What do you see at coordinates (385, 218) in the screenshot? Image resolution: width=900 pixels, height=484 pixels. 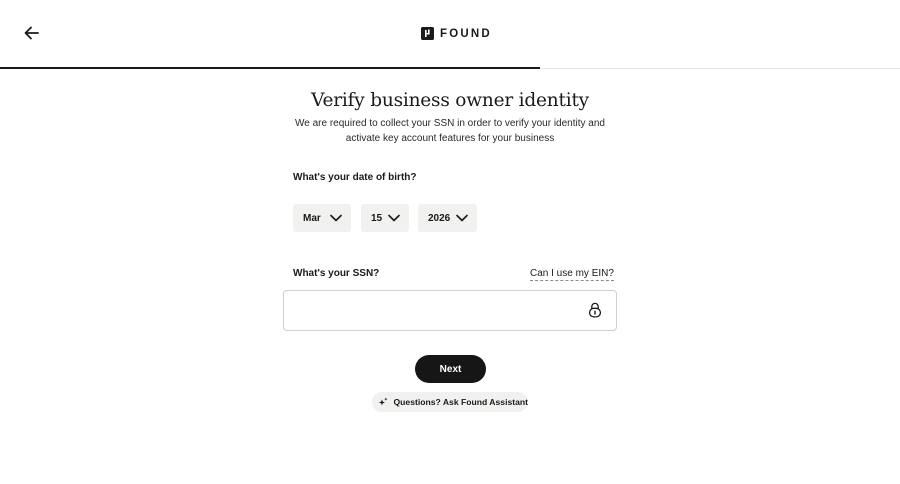 I see `day-select: 15` at bounding box center [385, 218].